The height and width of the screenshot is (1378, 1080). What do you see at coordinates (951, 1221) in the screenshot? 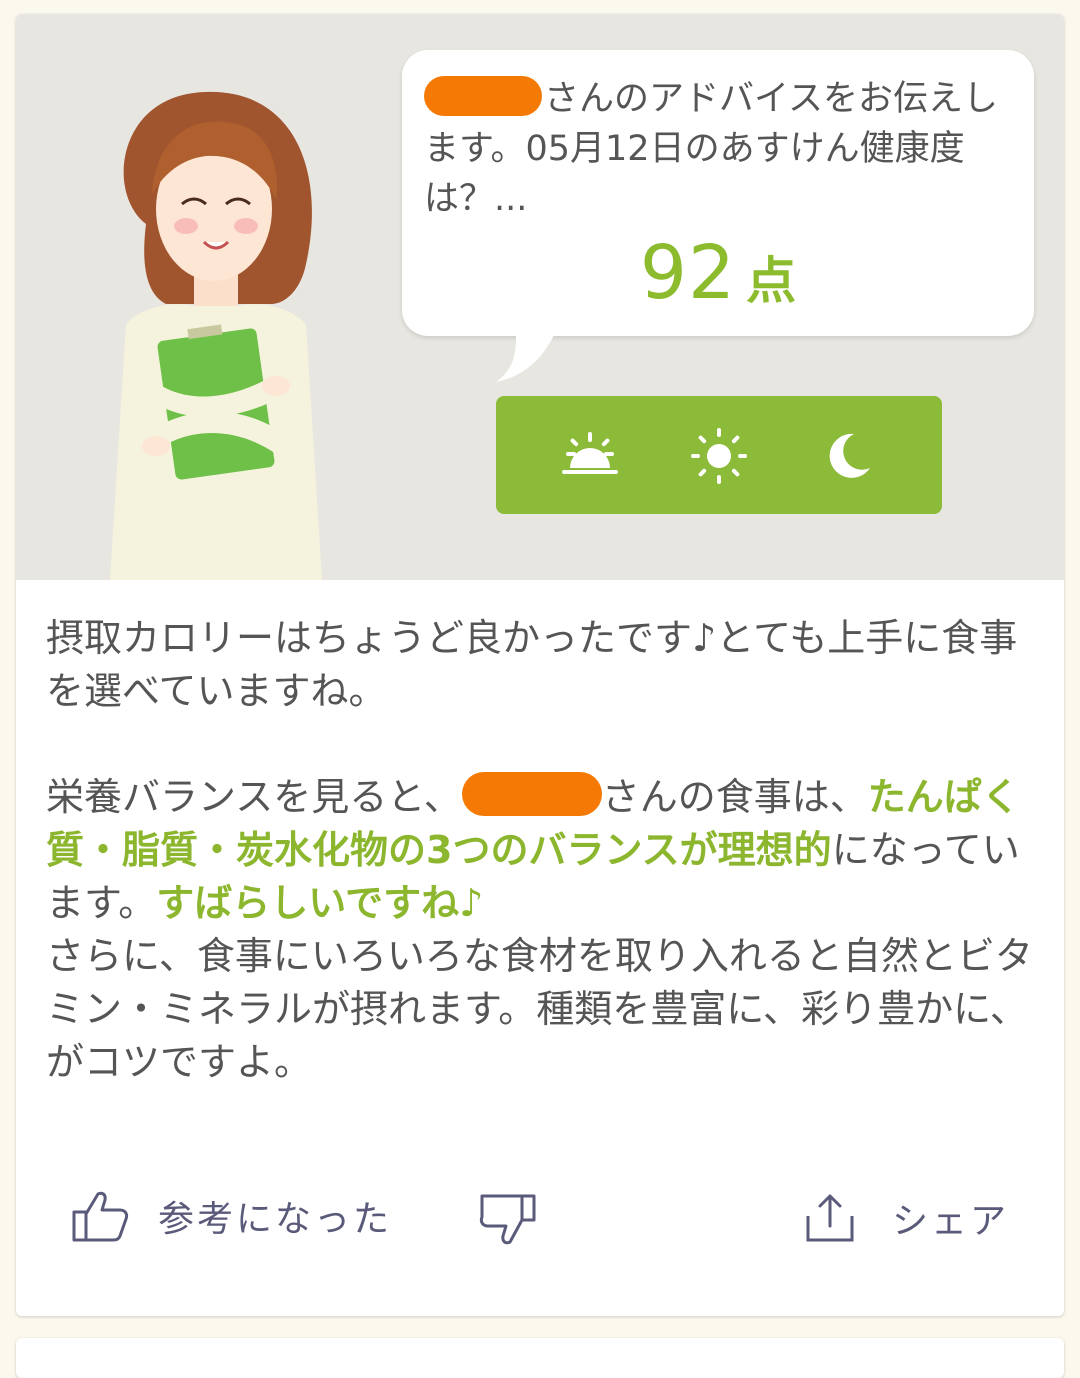
I see `share-label: シェア` at bounding box center [951, 1221].